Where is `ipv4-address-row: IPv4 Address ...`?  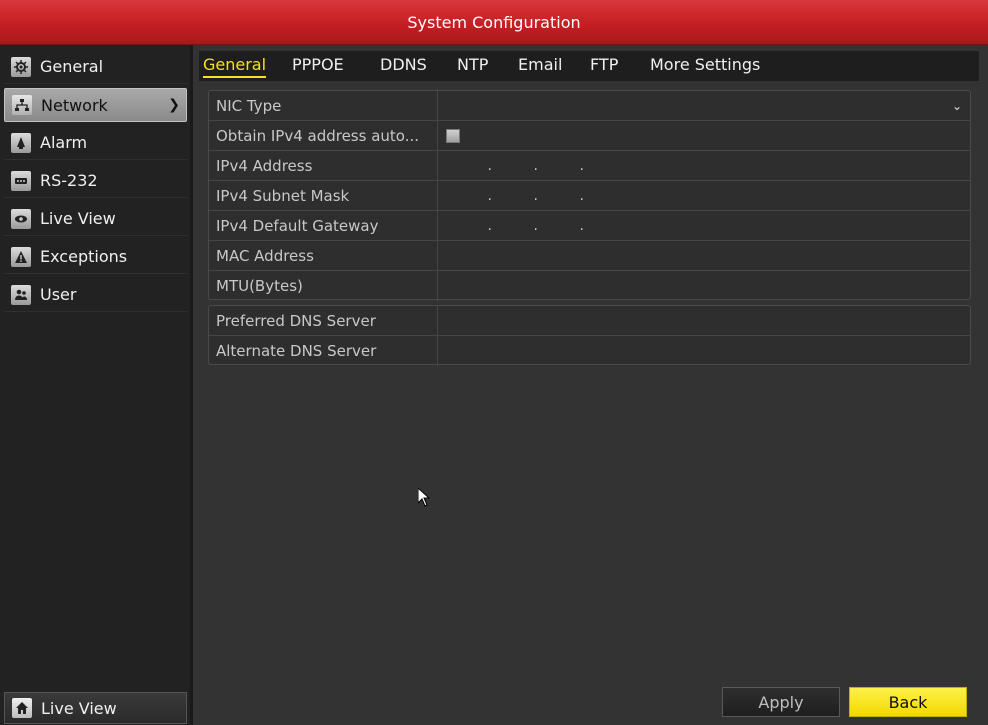 ipv4-address-row: IPv4 Address ... is located at coordinates (589, 166).